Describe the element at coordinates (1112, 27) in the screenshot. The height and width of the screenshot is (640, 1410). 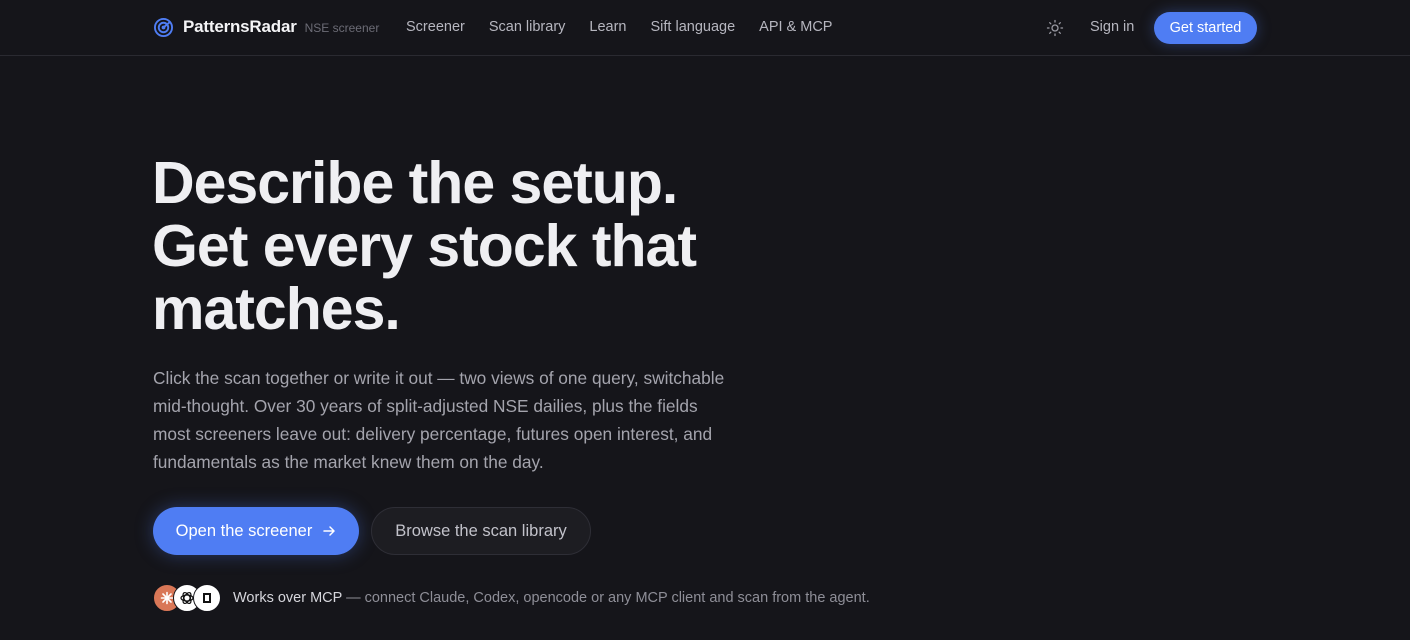
I see `sign-in-link: Sign in` at that location.